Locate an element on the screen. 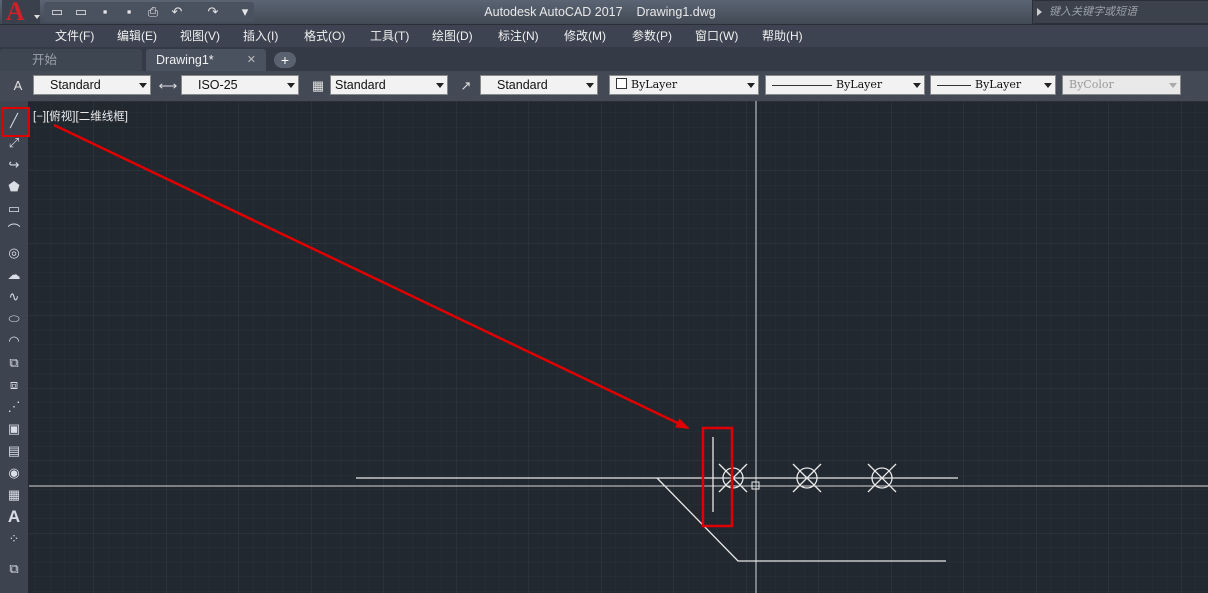 The image size is (1208, 593). dim-style-dropdown: ISO-25 is located at coordinates (240, 85).